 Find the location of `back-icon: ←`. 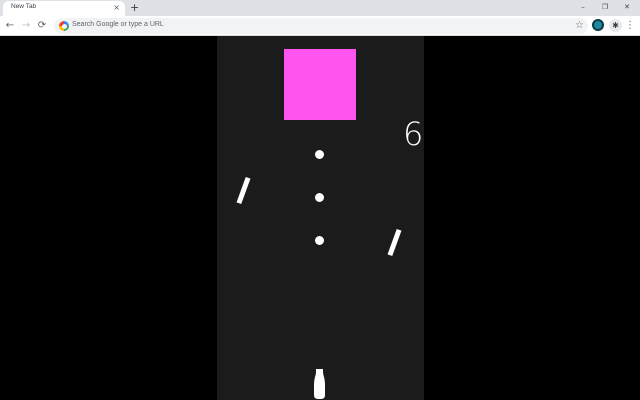

back-icon: ← is located at coordinates (10, 26).